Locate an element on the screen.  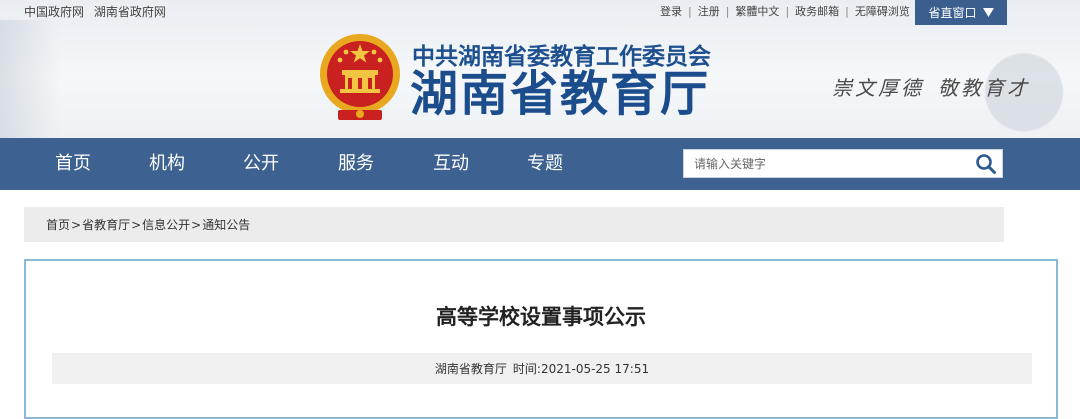
nav-item-home: 首页 is located at coordinates (73, 164).